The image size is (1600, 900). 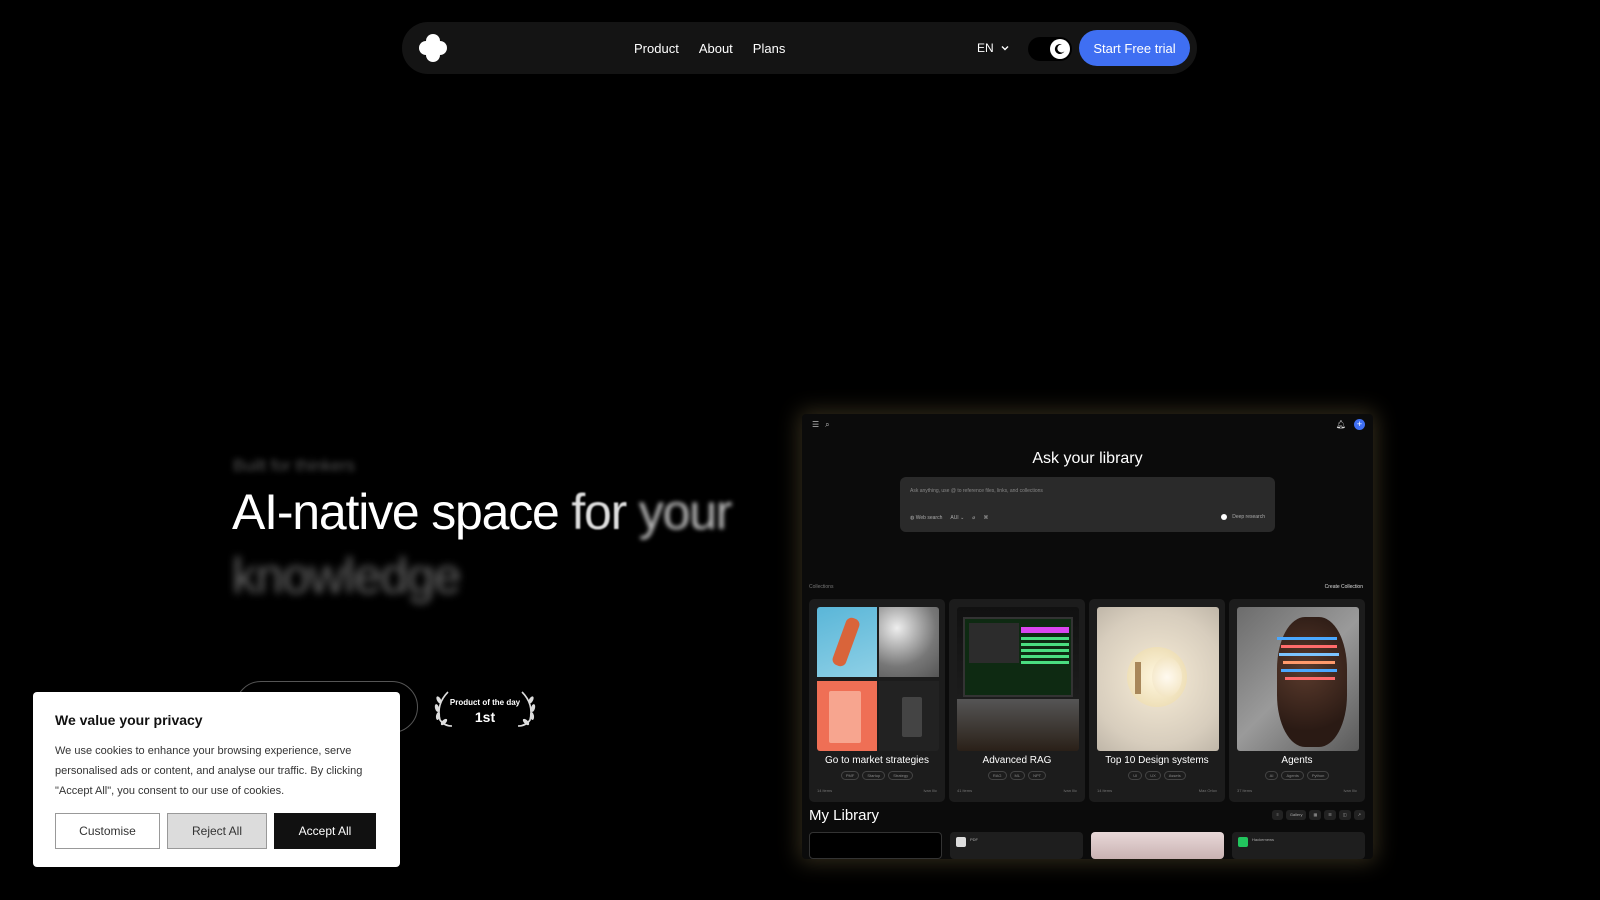 What do you see at coordinates (1135, 775) in the screenshot?
I see `tag: UI` at bounding box center [1135, 775].